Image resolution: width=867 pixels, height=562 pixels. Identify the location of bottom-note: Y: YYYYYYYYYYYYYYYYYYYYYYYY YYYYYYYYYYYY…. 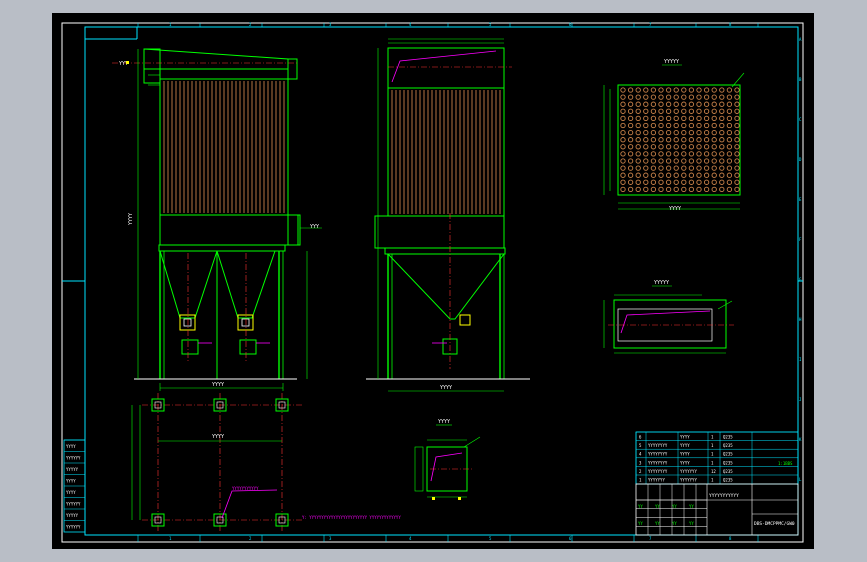
(351, 517).